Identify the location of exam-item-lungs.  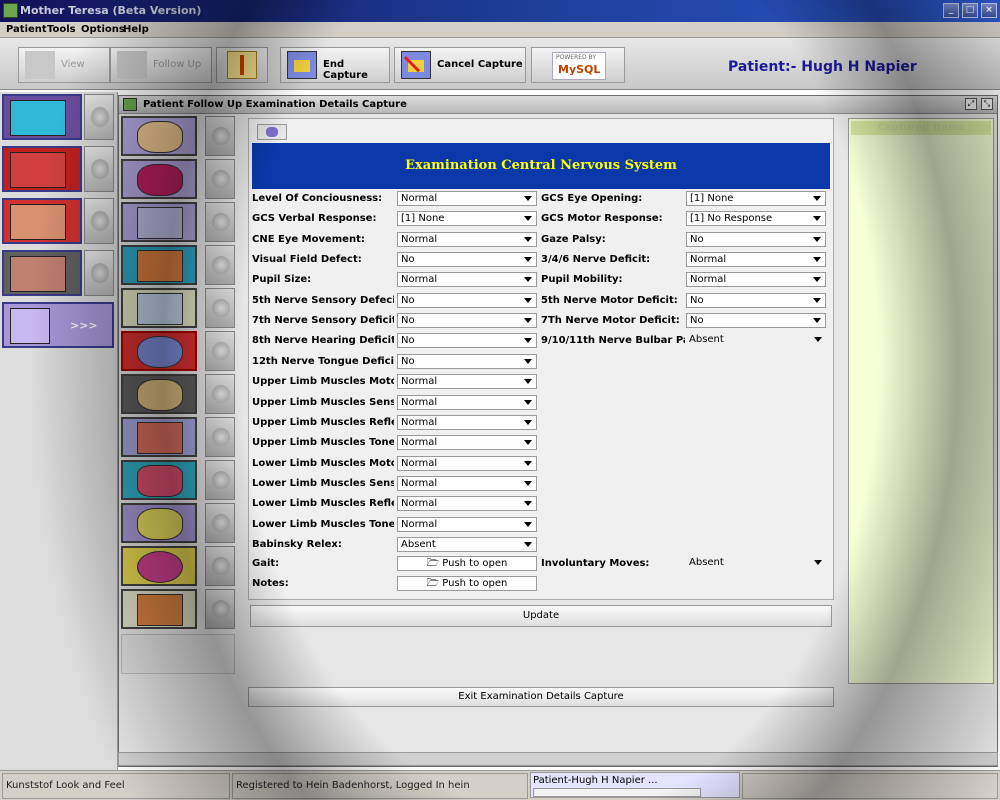
(178, 222).